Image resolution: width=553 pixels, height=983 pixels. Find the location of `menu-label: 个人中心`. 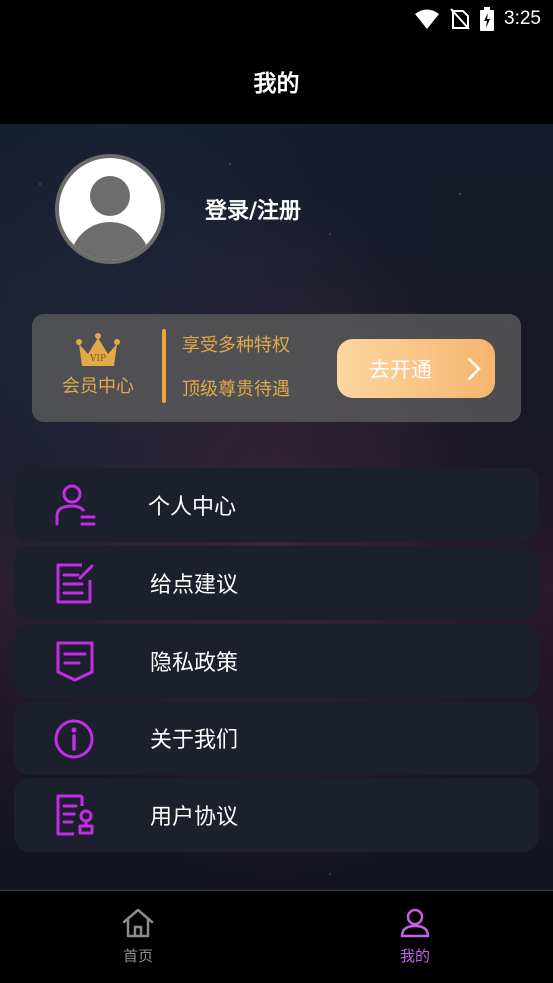

menu-label: 个人中心 is located at coordinates (192, 507).